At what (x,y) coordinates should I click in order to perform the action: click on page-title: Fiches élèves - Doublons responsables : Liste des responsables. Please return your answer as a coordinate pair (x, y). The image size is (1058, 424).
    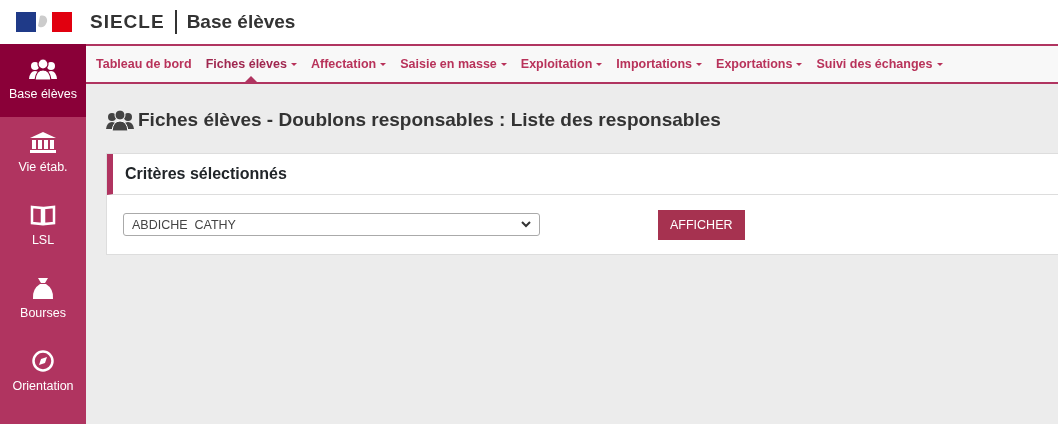
    Looking at the image, I should click on (429, 120).